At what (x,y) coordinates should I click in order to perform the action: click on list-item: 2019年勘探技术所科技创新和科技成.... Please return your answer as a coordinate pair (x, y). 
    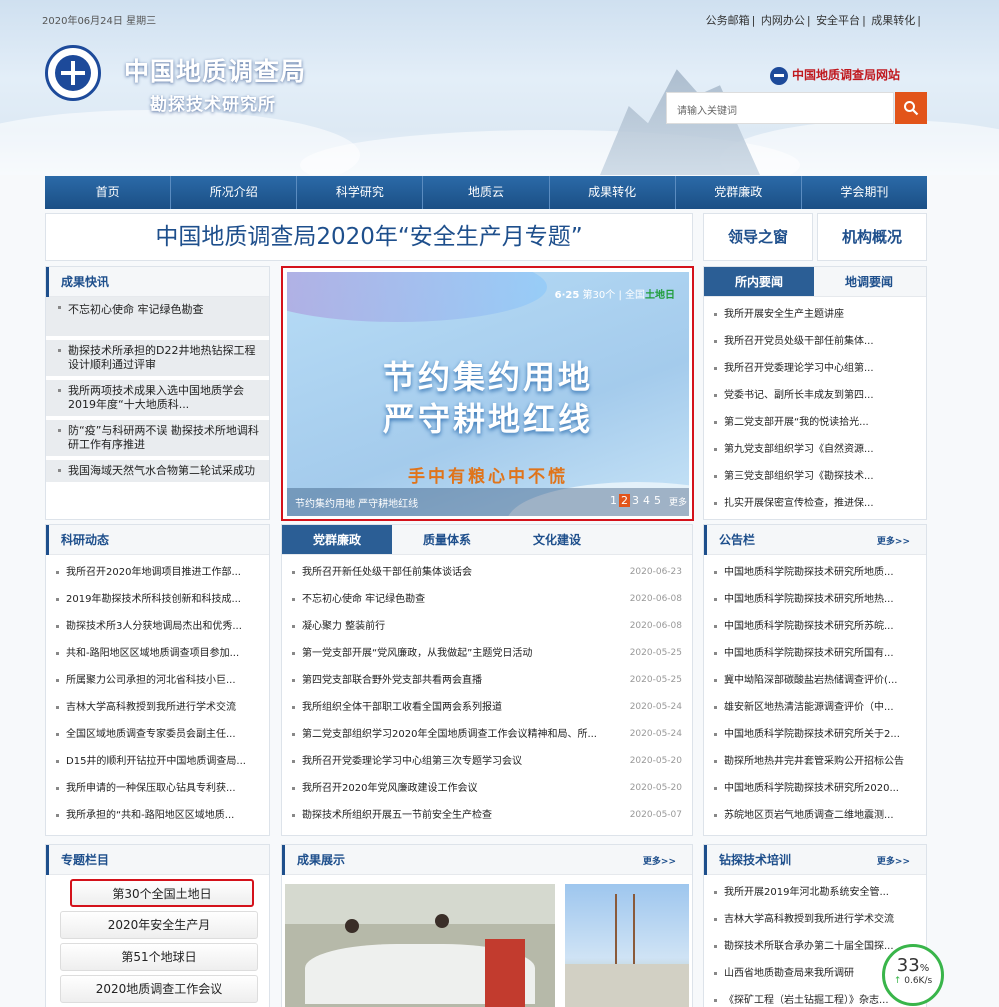
    Looking at the image, I should click on (157, 599).